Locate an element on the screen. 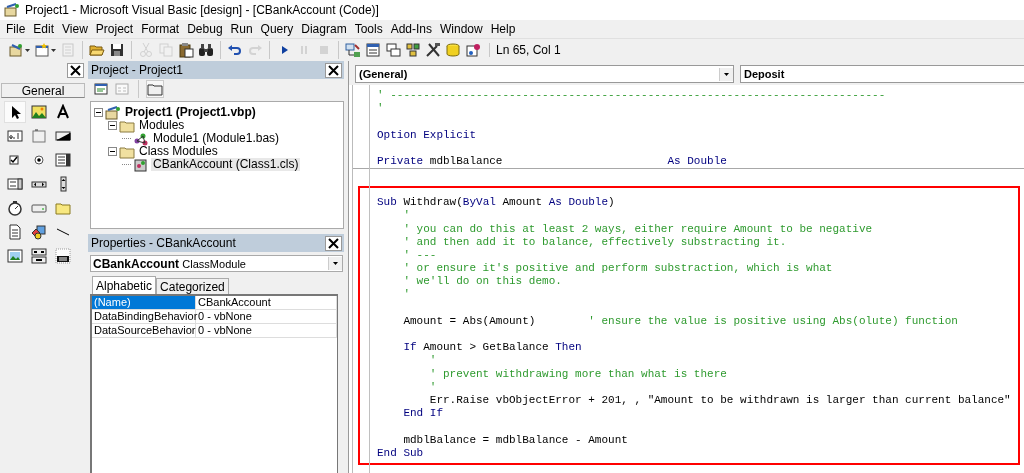 This screenshot has width=1024, height=473. property-name: DataSourceBehavior is located at coordinates (144, 330).